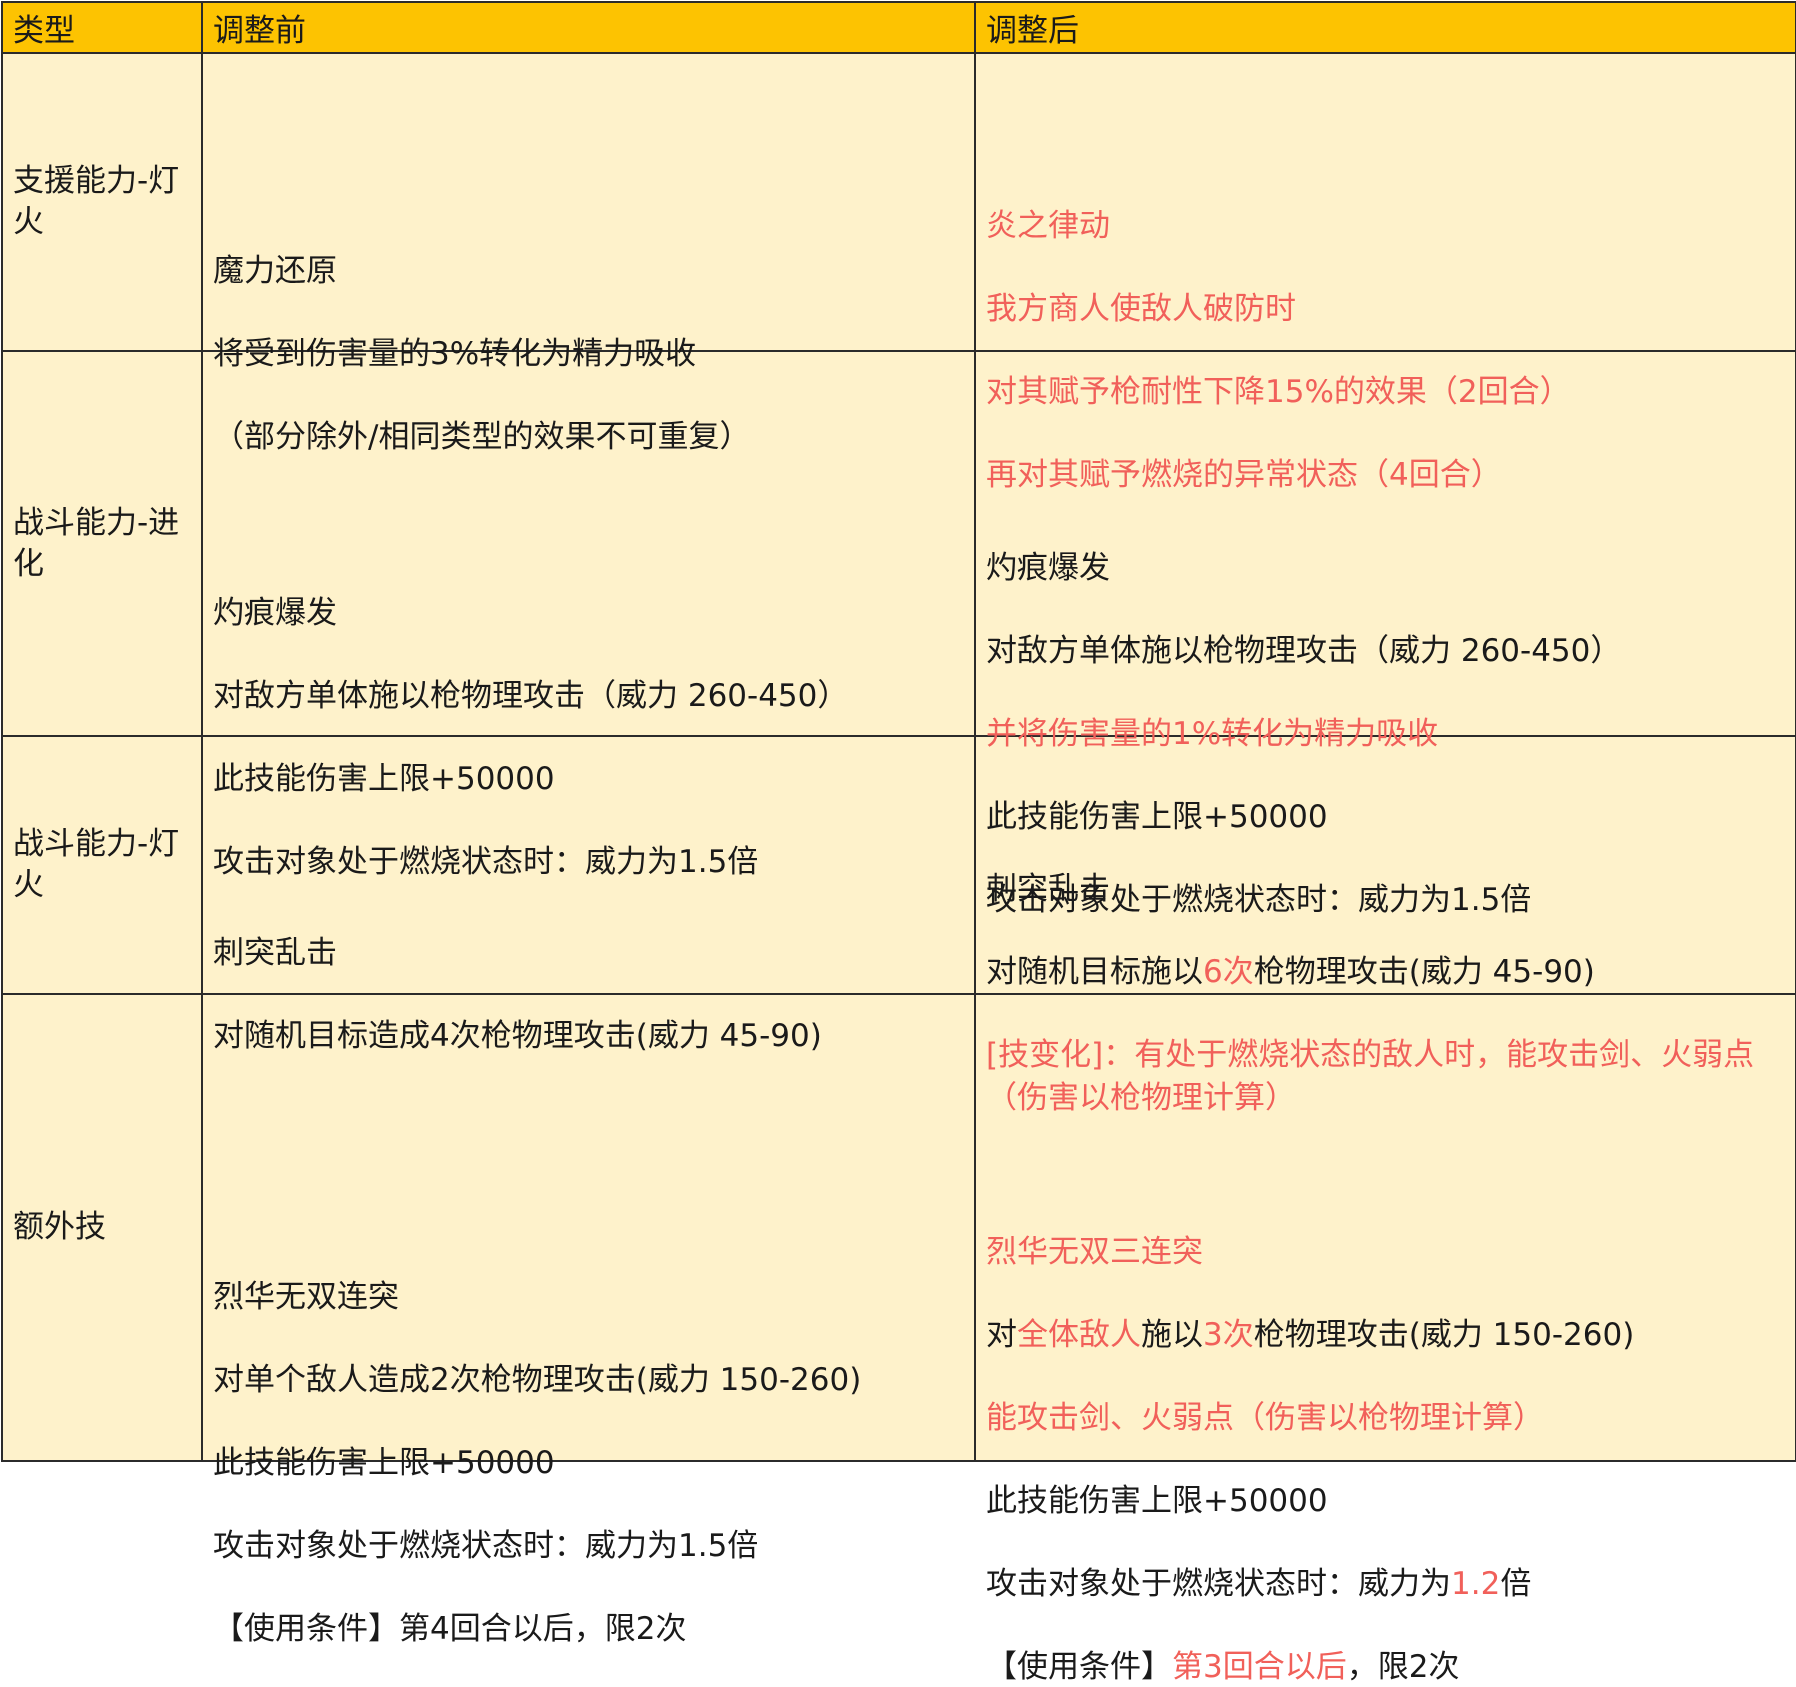 The image size is (1796, 1687). I want to click on after-line: 对敌方单体施以枪物理攻击（威力 260-450）, so click(1303, 651).